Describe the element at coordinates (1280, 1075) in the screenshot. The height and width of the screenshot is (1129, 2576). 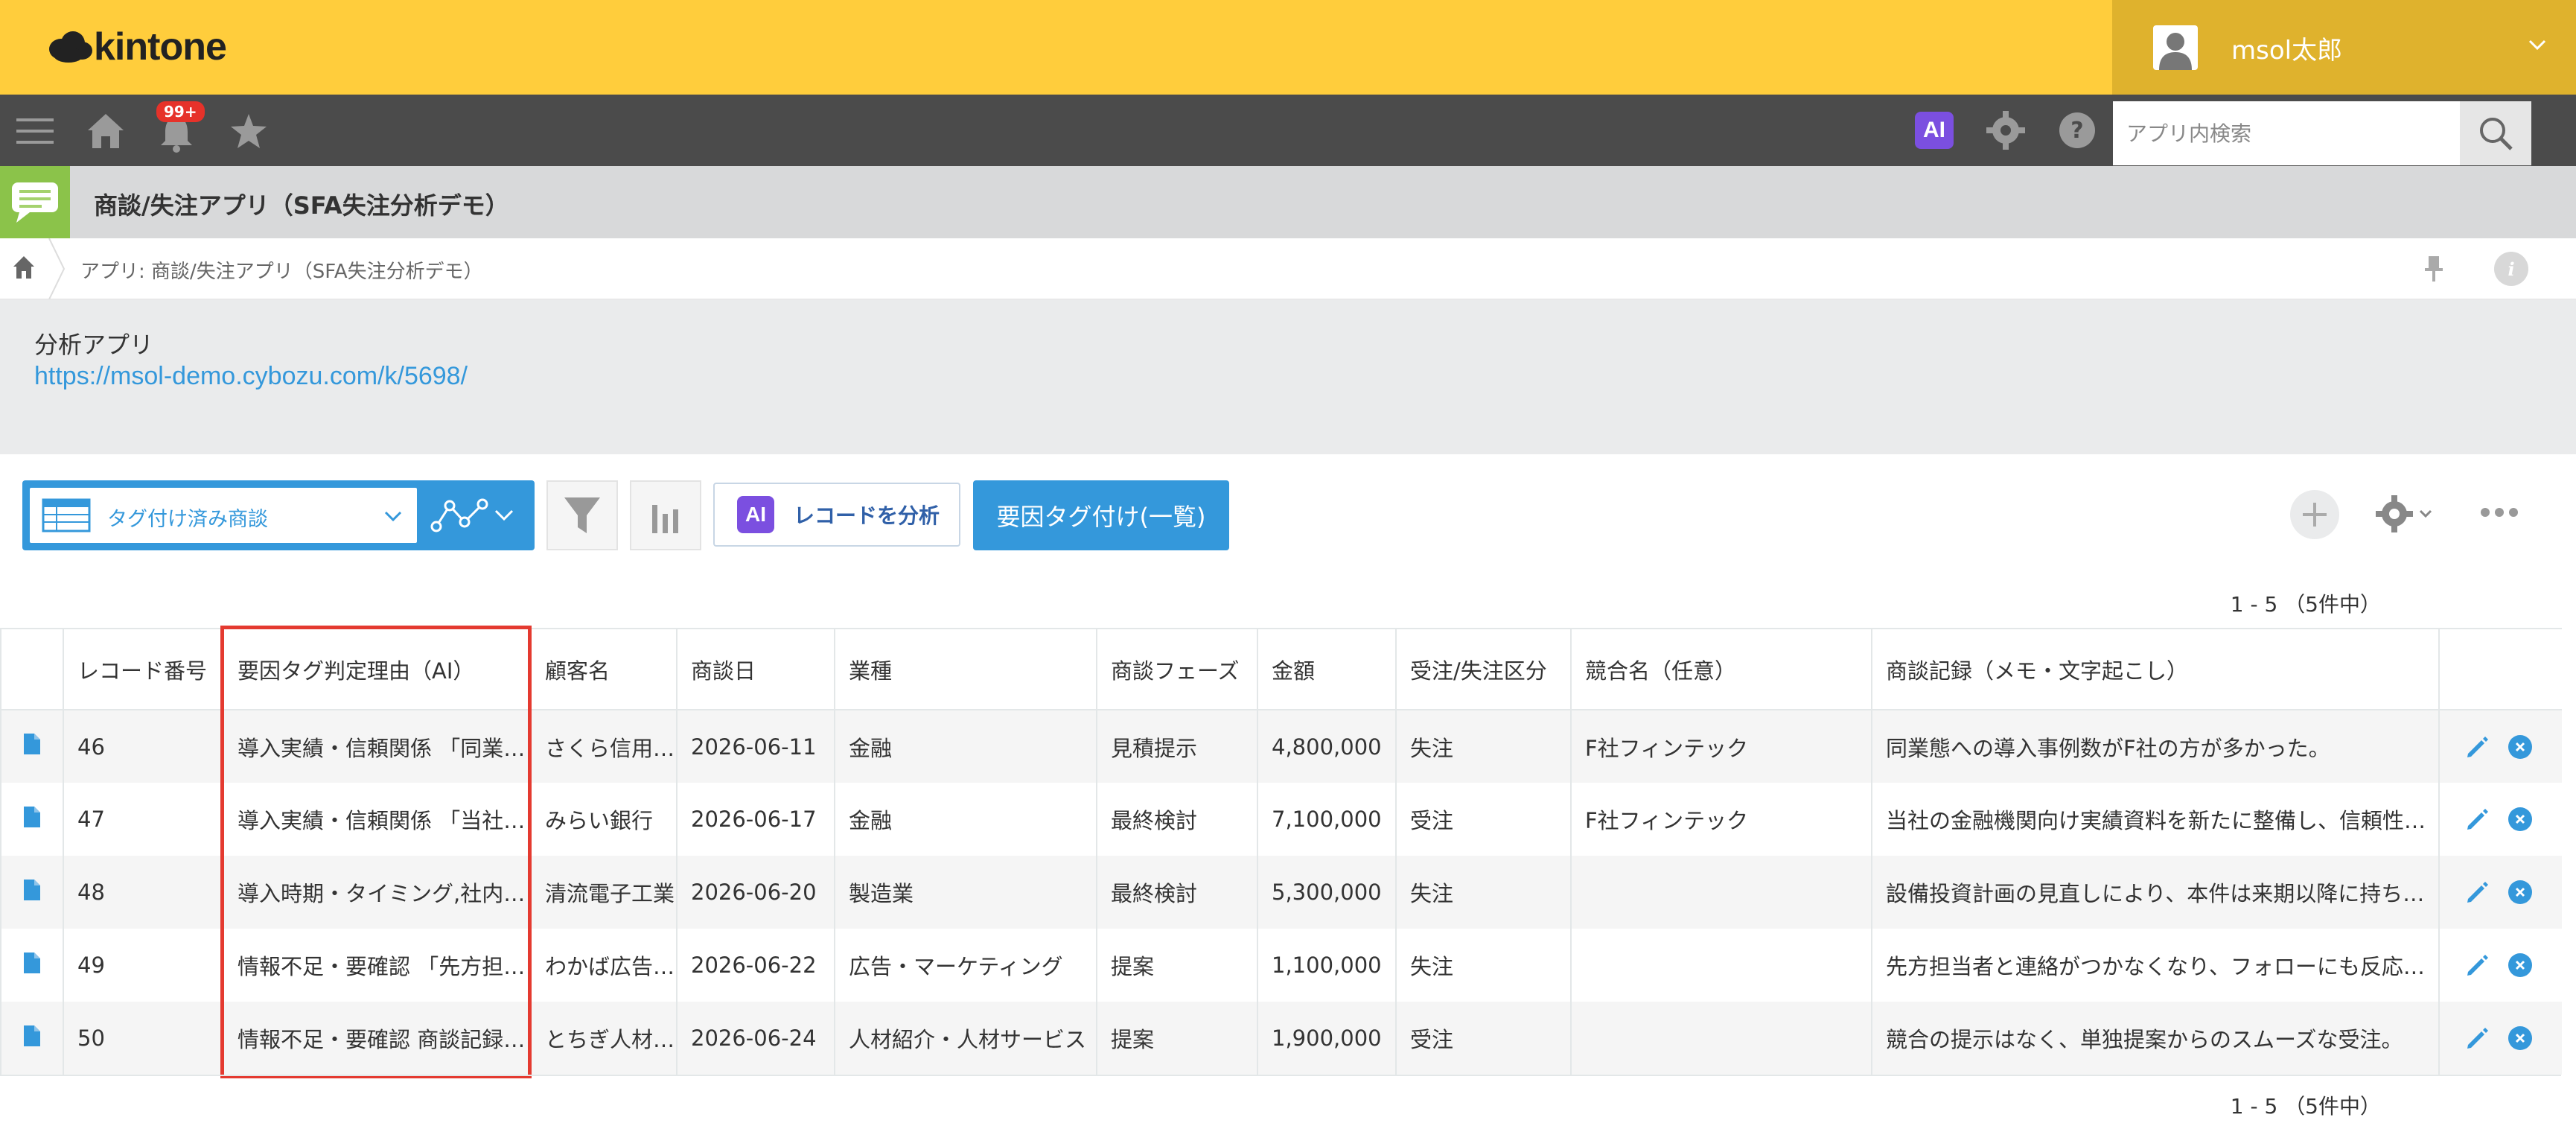
I see `table-bottom-border` at that location.